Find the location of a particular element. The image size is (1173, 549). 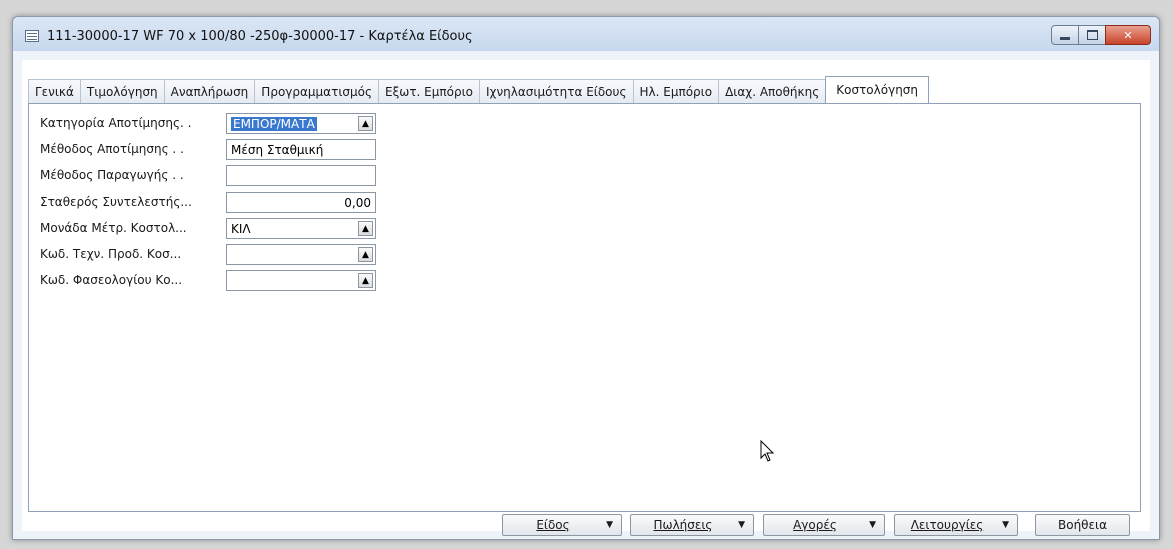

window-controls: ✕ is located at coordinates (1101, 36).